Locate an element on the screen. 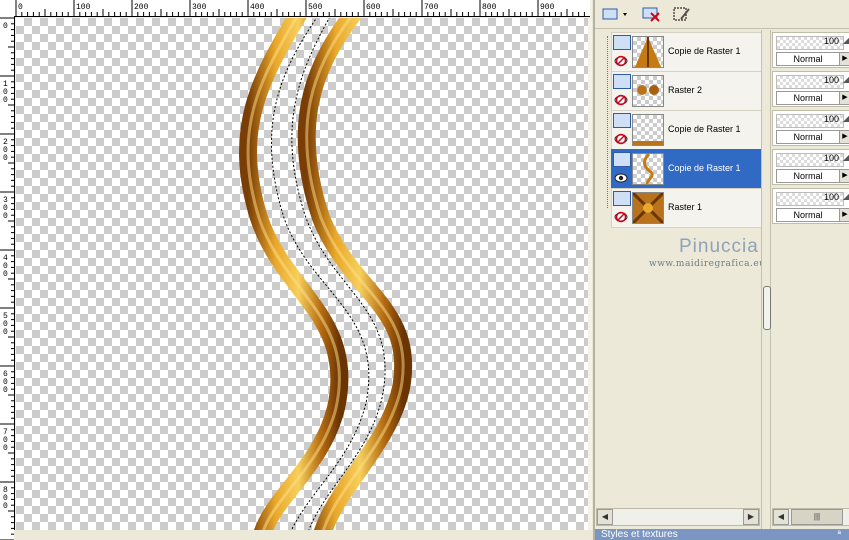  vertical-ruler-ticks: 0100200300400500600700800 is located at coordinates (7, 278).